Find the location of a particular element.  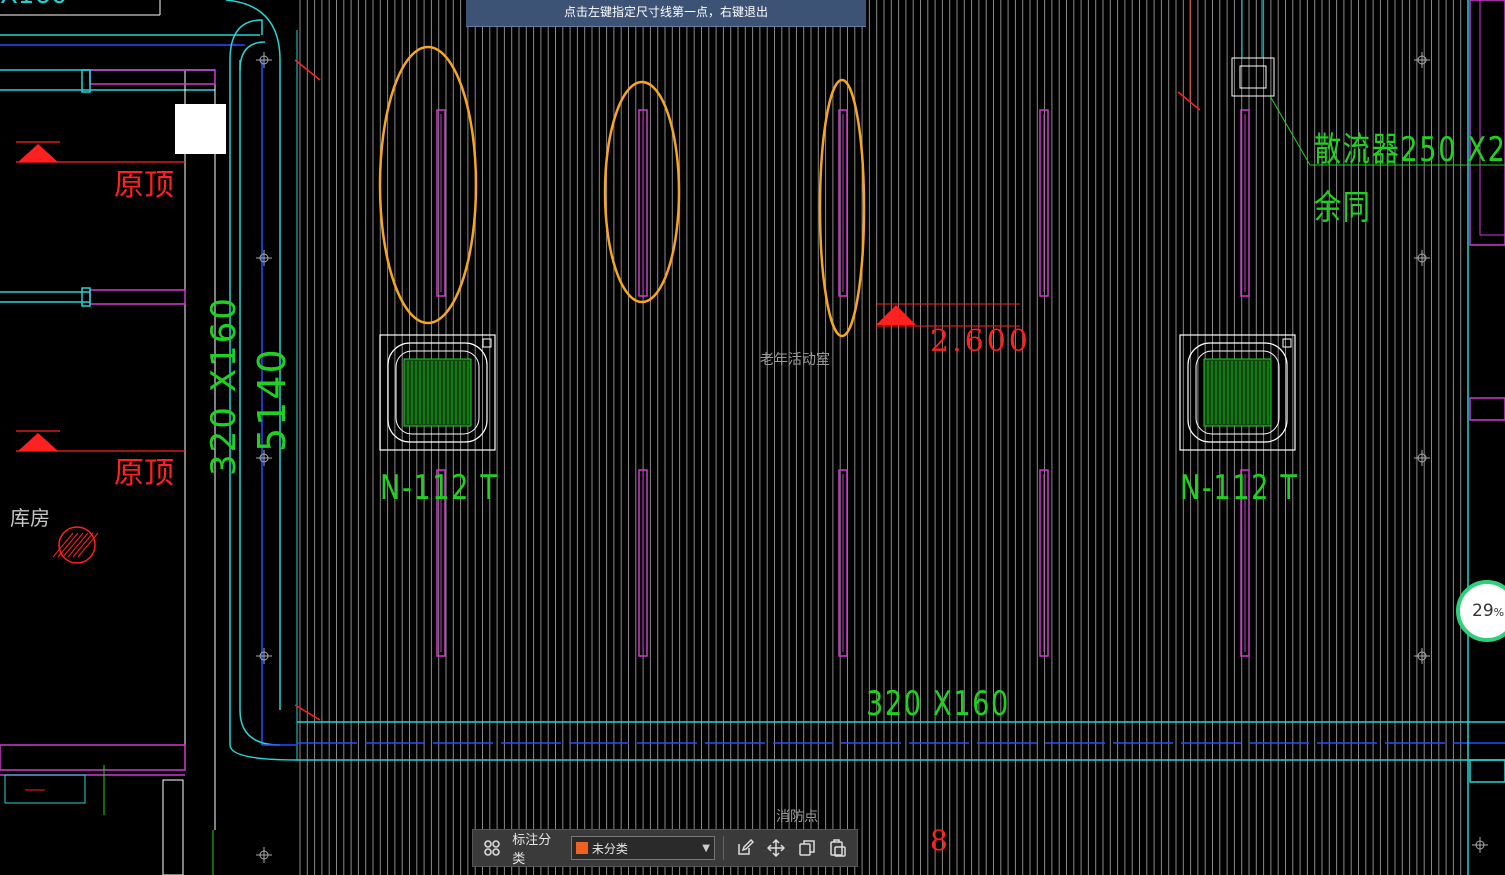

elevation-marker-value: 2.600 is located at coordinates (980, 341).